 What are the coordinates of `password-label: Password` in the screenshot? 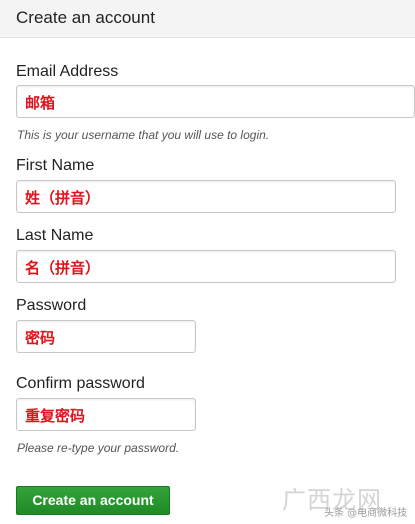 It's located at (51, 305).